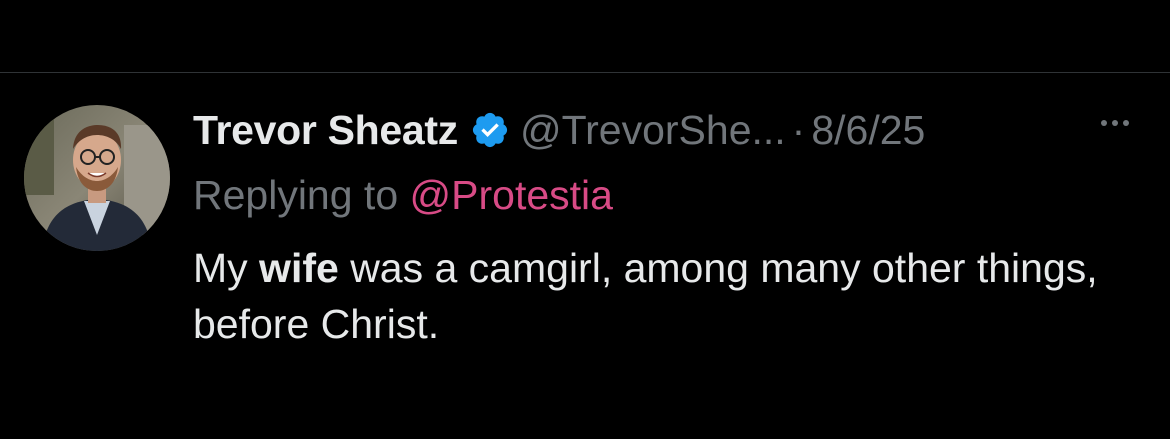 Image resolution: width=1170 pixels, height=439 pixels. What do you see at coordinates (1115, 123) in the screenshot?
I see `more-horizontal-icon` at bounding box center [1115, 123].